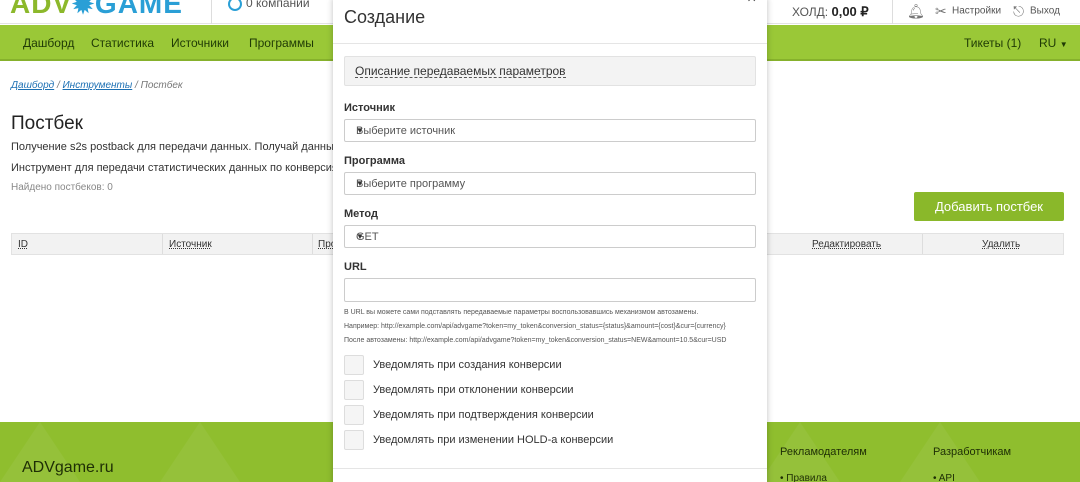 The height and width of the screenshot is (482, 1080). I want to click on notifications-button: 🔔︎, so click(916, 11).